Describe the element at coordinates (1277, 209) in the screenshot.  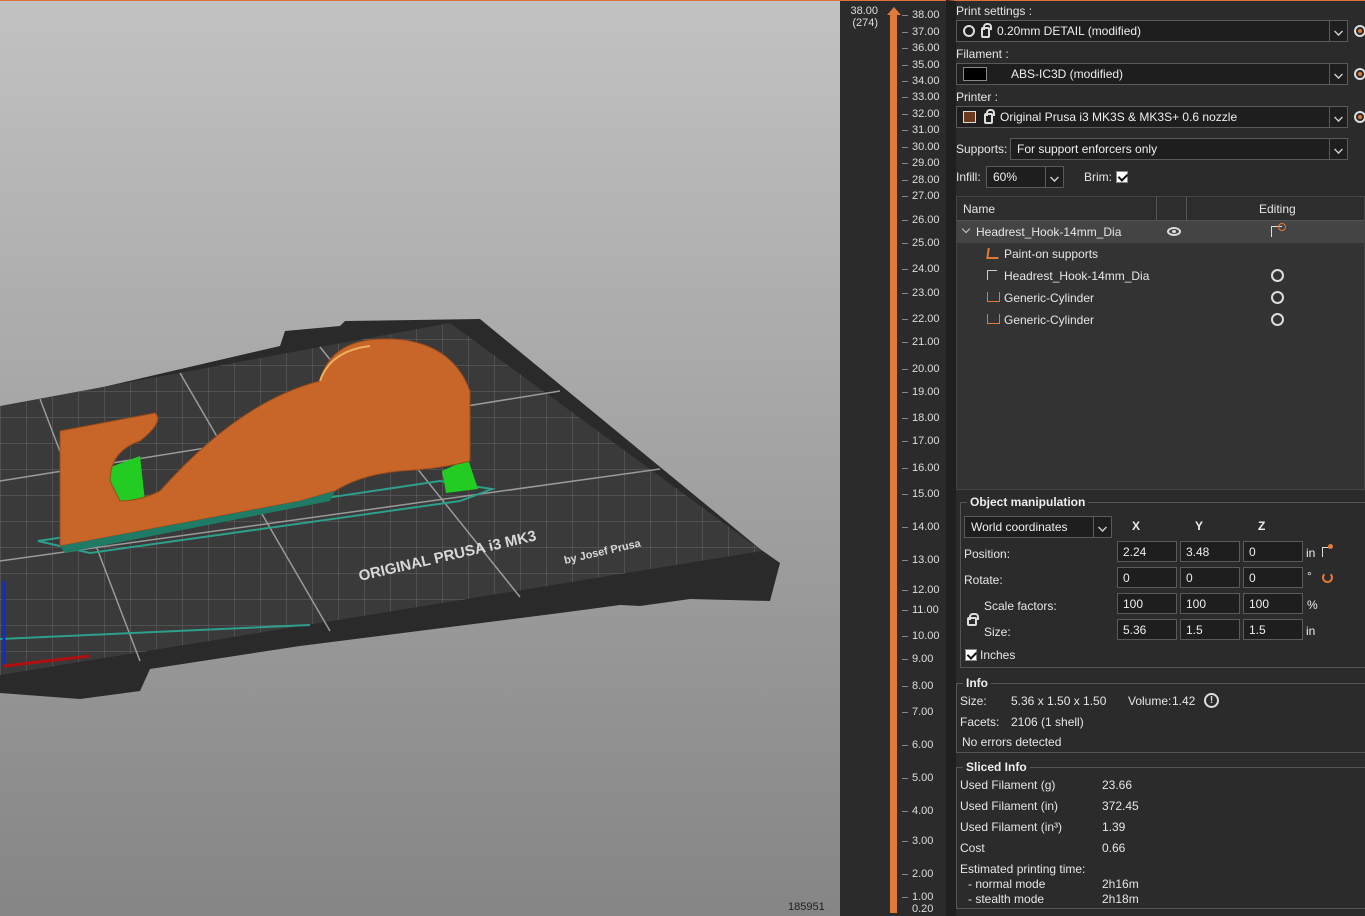
I see `col-editing: Editing` at that location.